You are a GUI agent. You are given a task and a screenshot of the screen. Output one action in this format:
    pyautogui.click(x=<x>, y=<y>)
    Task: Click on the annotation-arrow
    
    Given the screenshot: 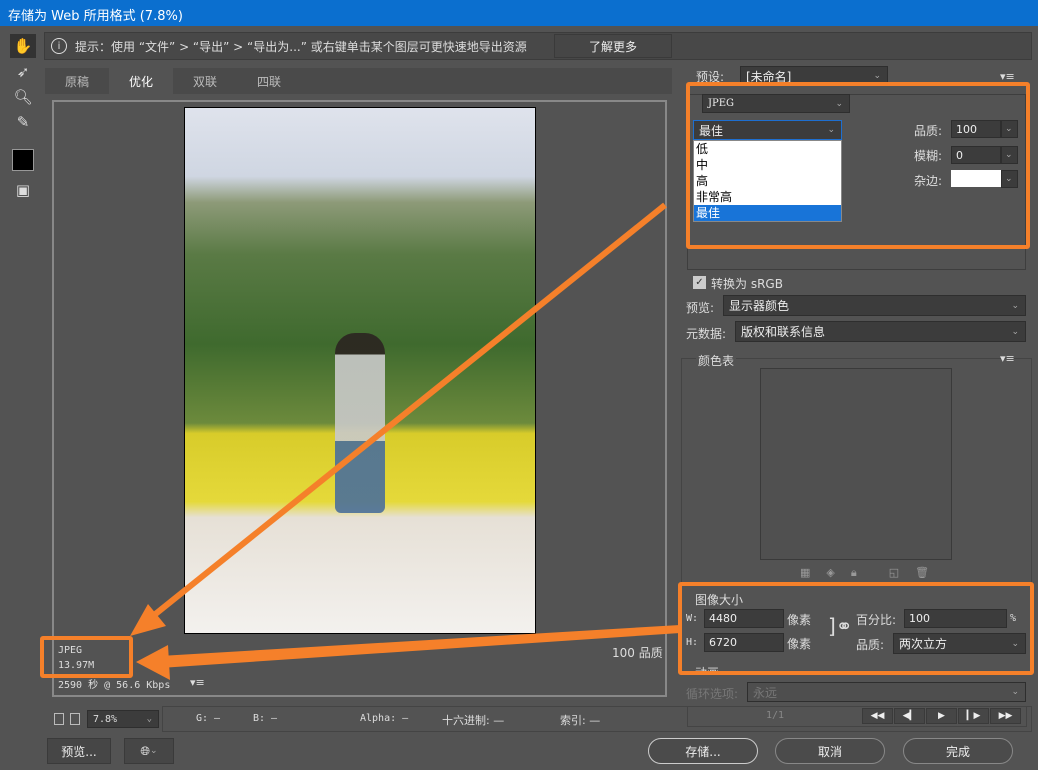 What is the action you would take?
    pyautogui.click(x=420, y=646)
    